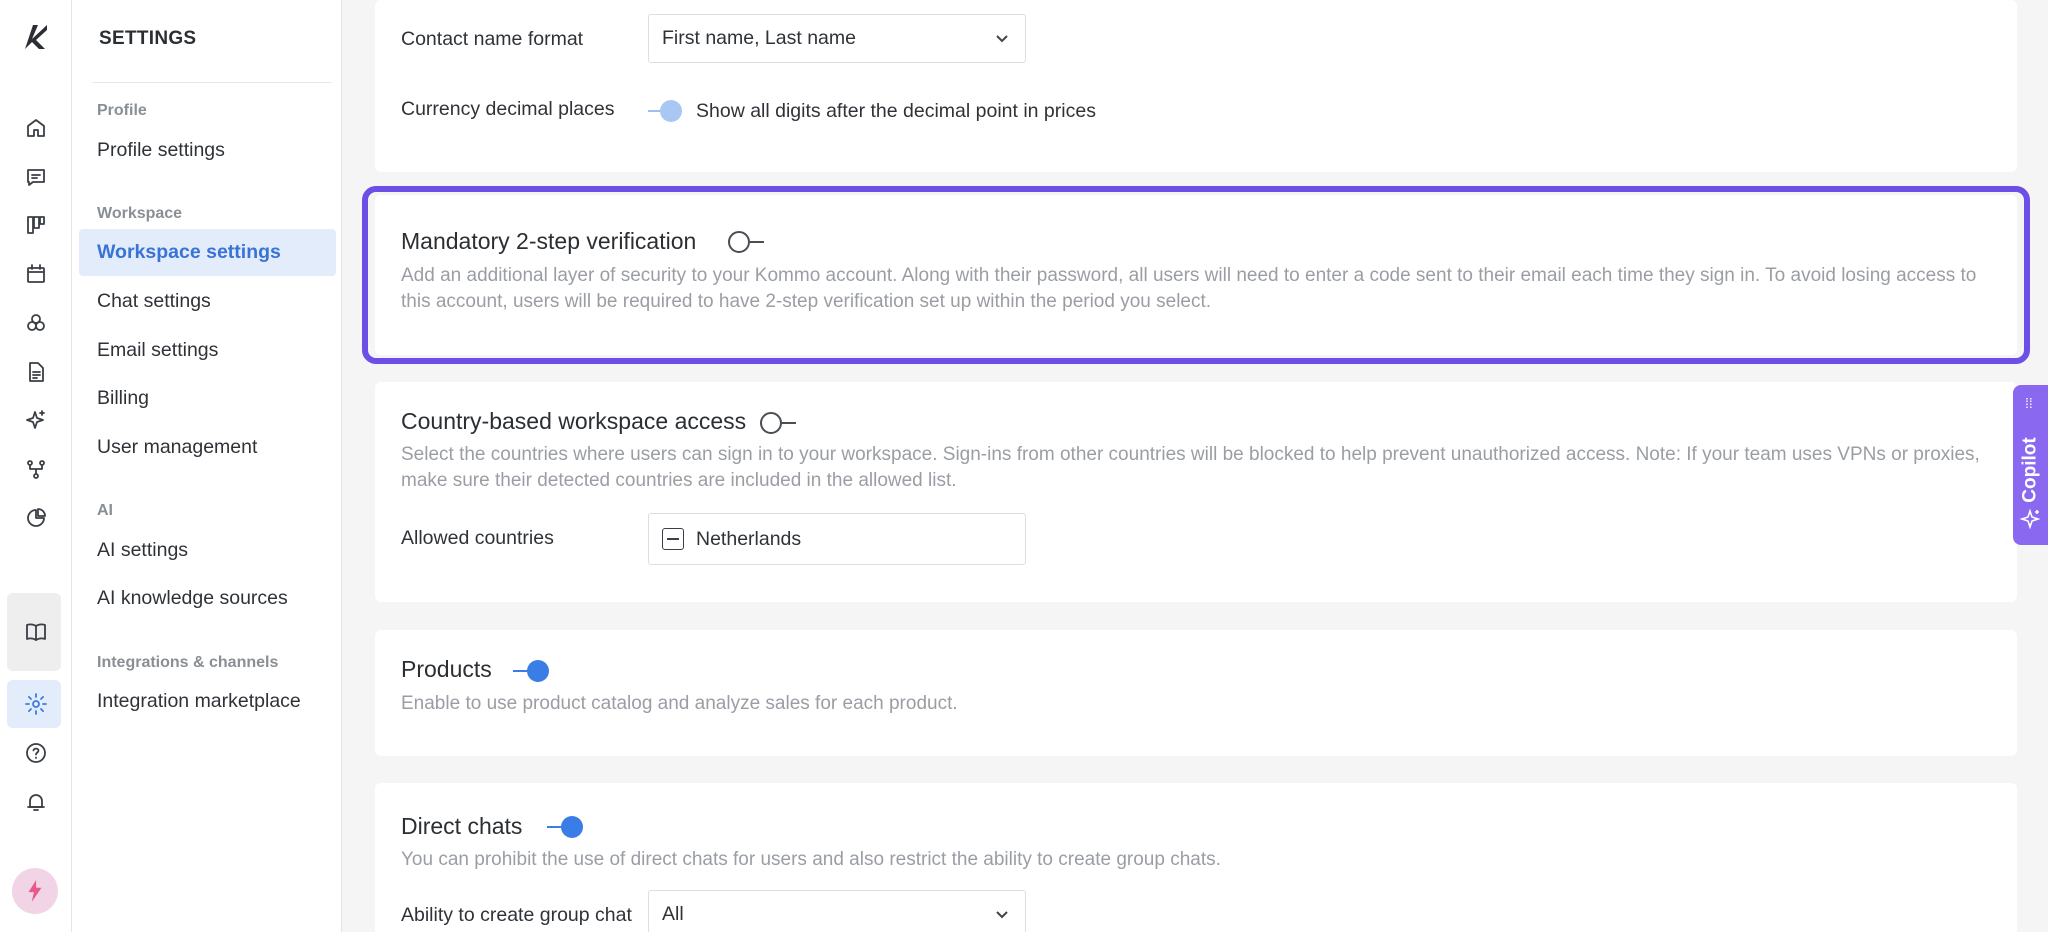 This screenshot has height=932, width=2048. I want to click on contacts-icon, so click(36, 323).